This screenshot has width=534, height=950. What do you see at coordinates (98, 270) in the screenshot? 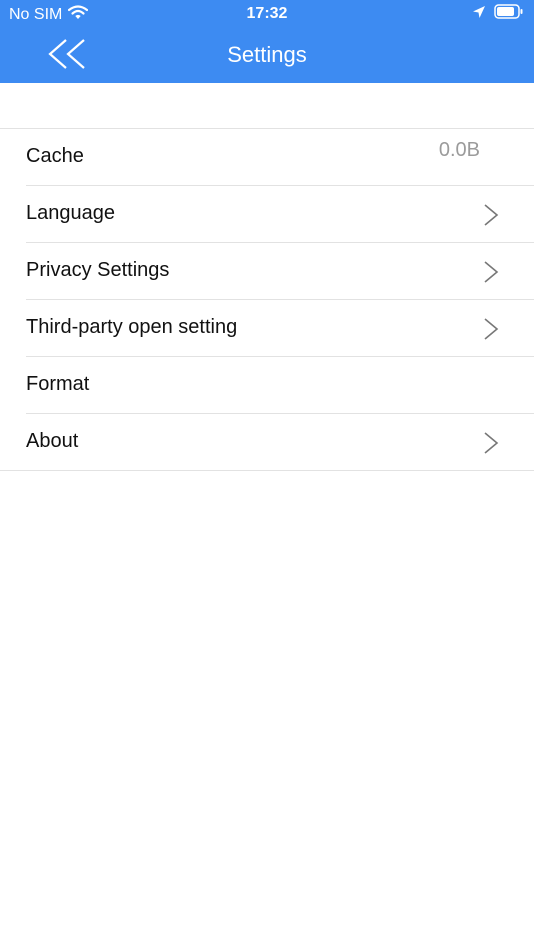
I see `settings-row-label: Privacy Settings` at bounding box center [98, 270].